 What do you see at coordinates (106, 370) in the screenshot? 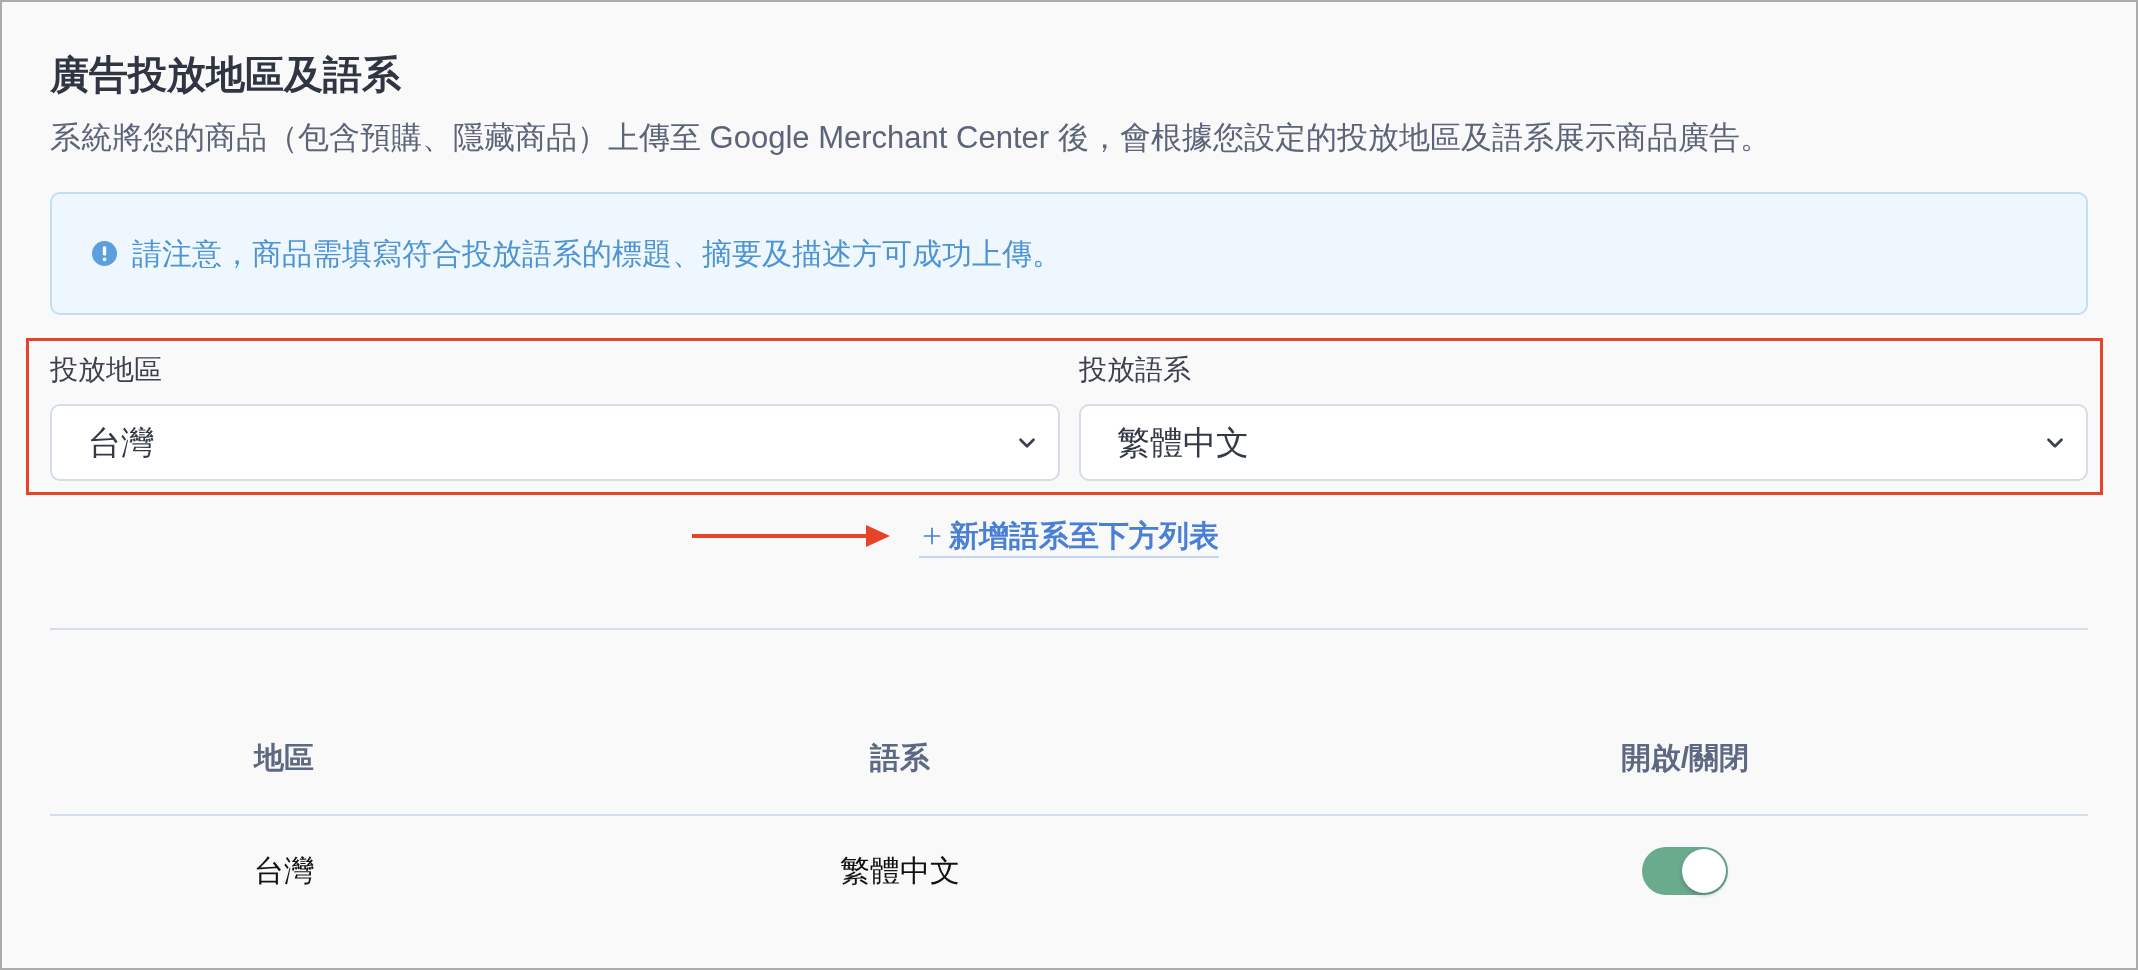
I see `field-label: 投放地區` at bounding box center [106, 370].